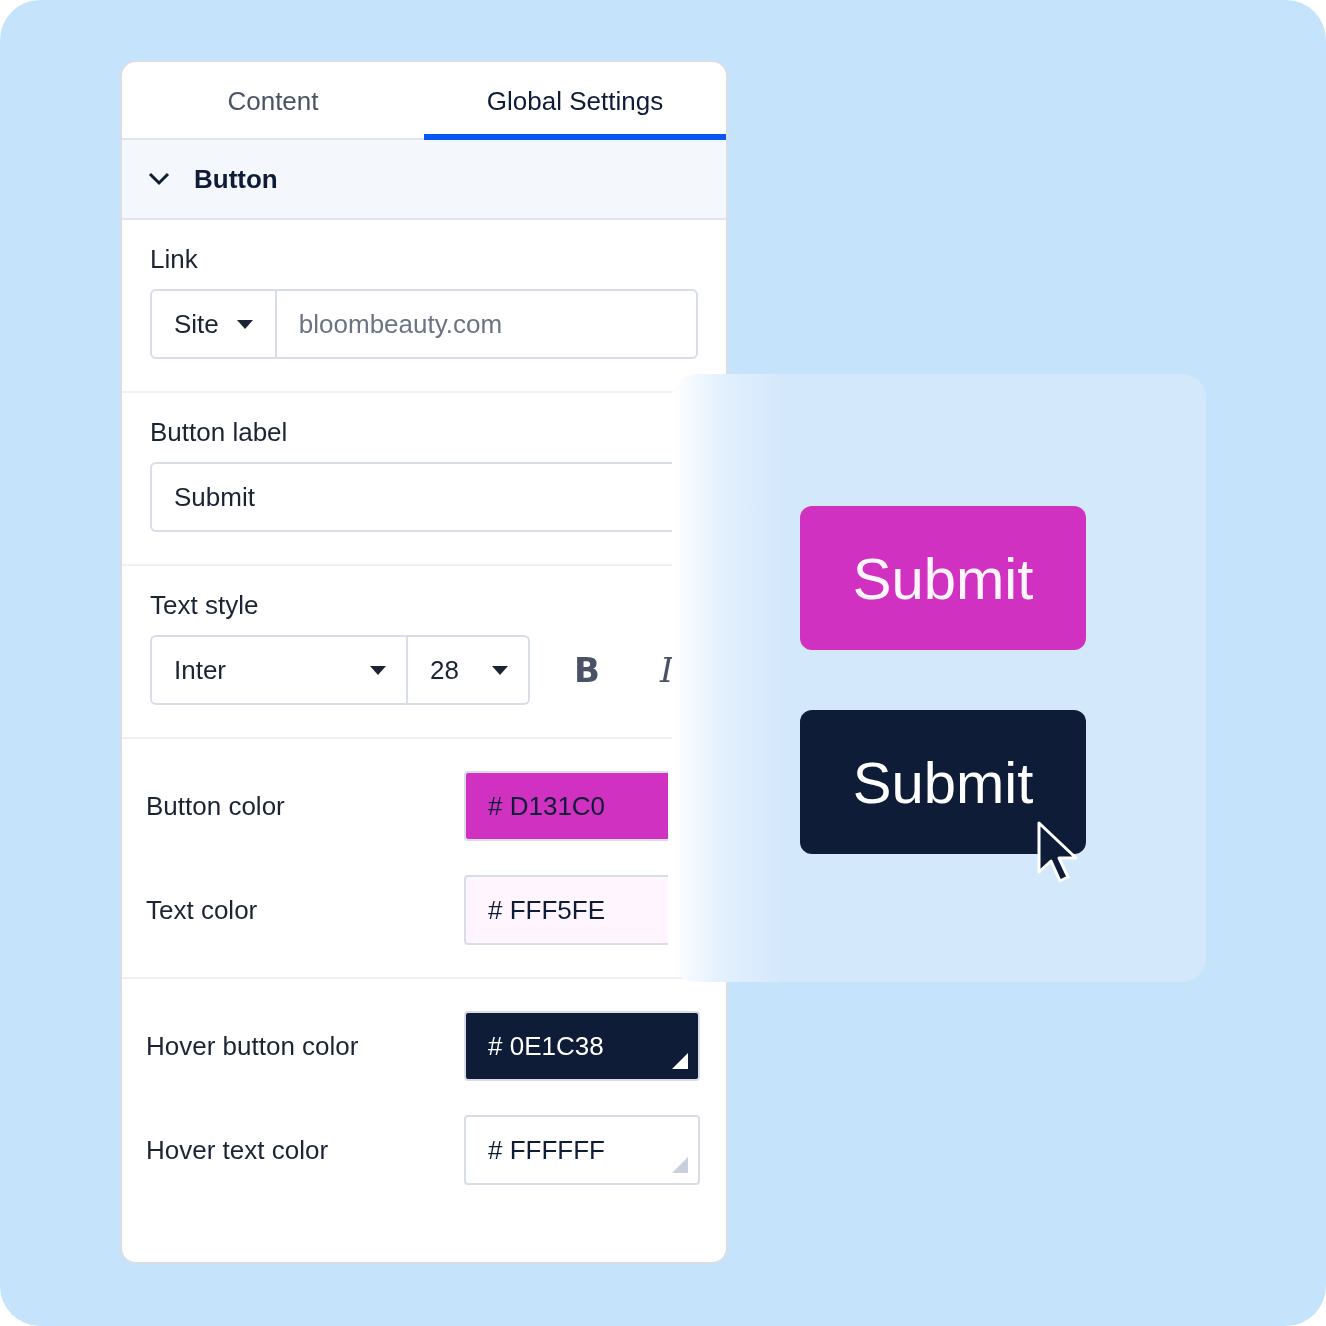 This screenshot has width=1326, height=1326. What do you see at coordinates (273, 101) in the screenshot?
I see `tab: Content` at bounding box center [273, 101].